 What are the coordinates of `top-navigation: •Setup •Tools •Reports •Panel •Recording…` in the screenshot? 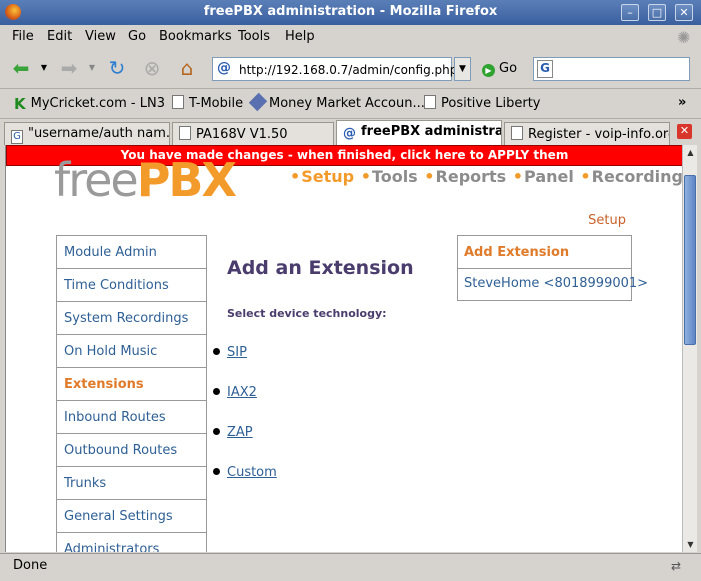 It's located at (485, 176).